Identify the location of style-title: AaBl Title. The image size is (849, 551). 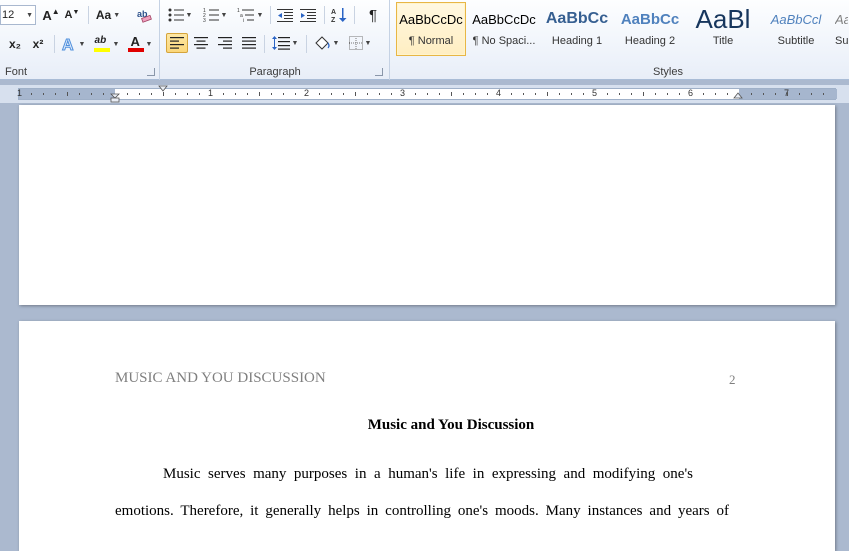
(723, 29).